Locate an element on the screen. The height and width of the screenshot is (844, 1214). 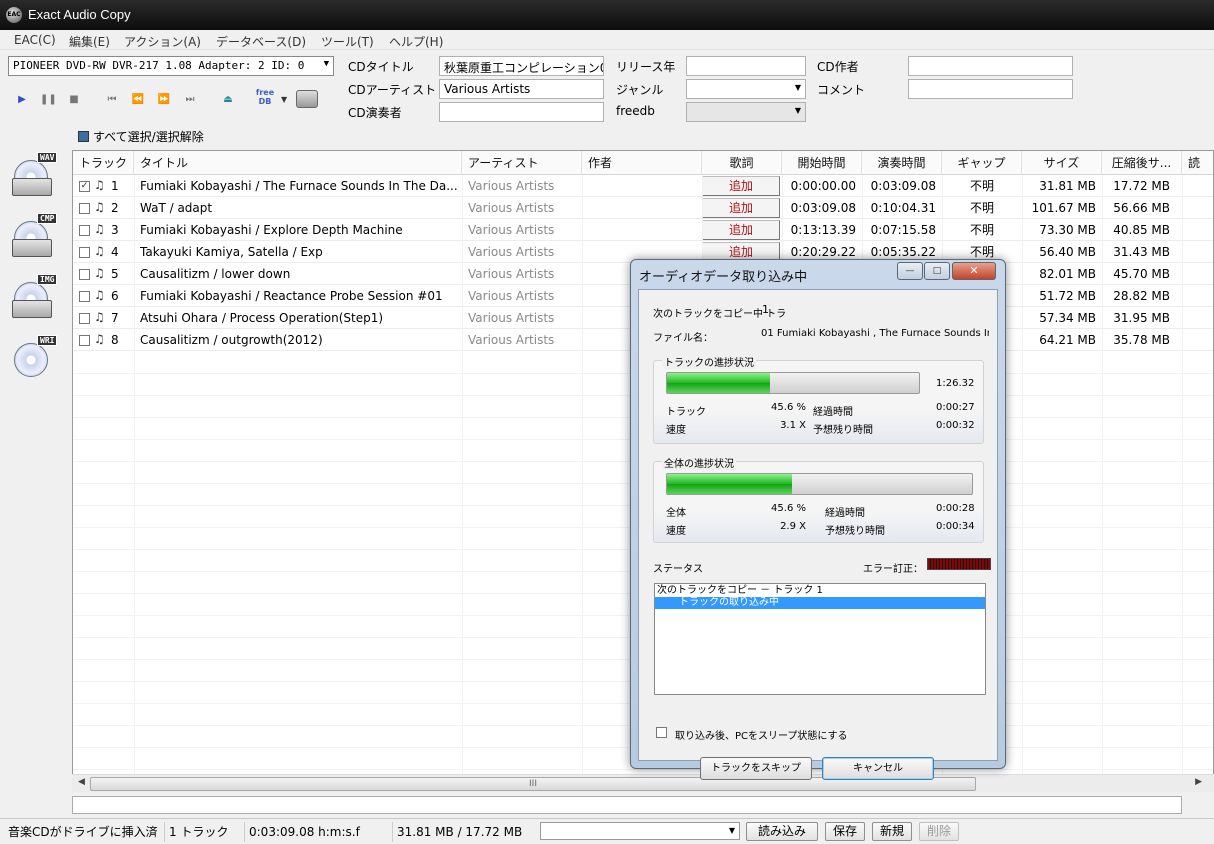
close-icon: ✕ is located at coordinates (974, 271).